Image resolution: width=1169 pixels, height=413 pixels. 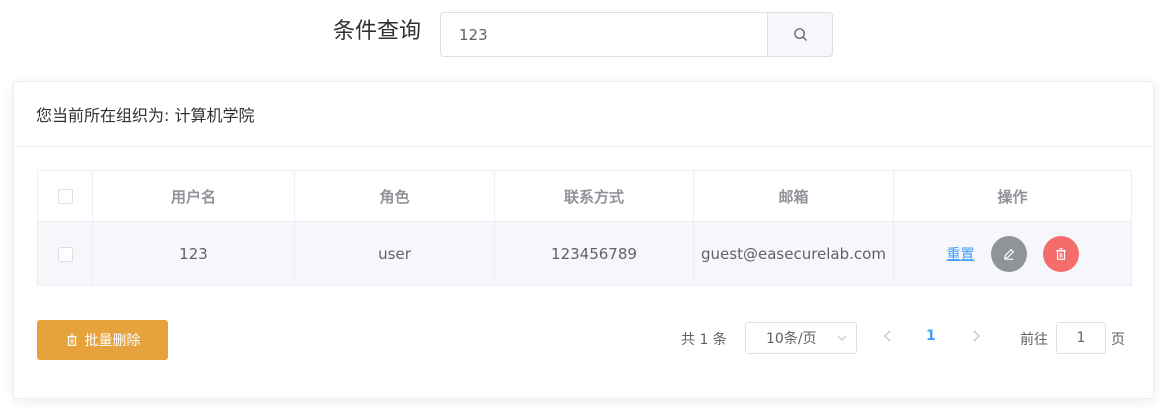 I want to click on cell-actions: 重置, so click(x=1012, y=253).